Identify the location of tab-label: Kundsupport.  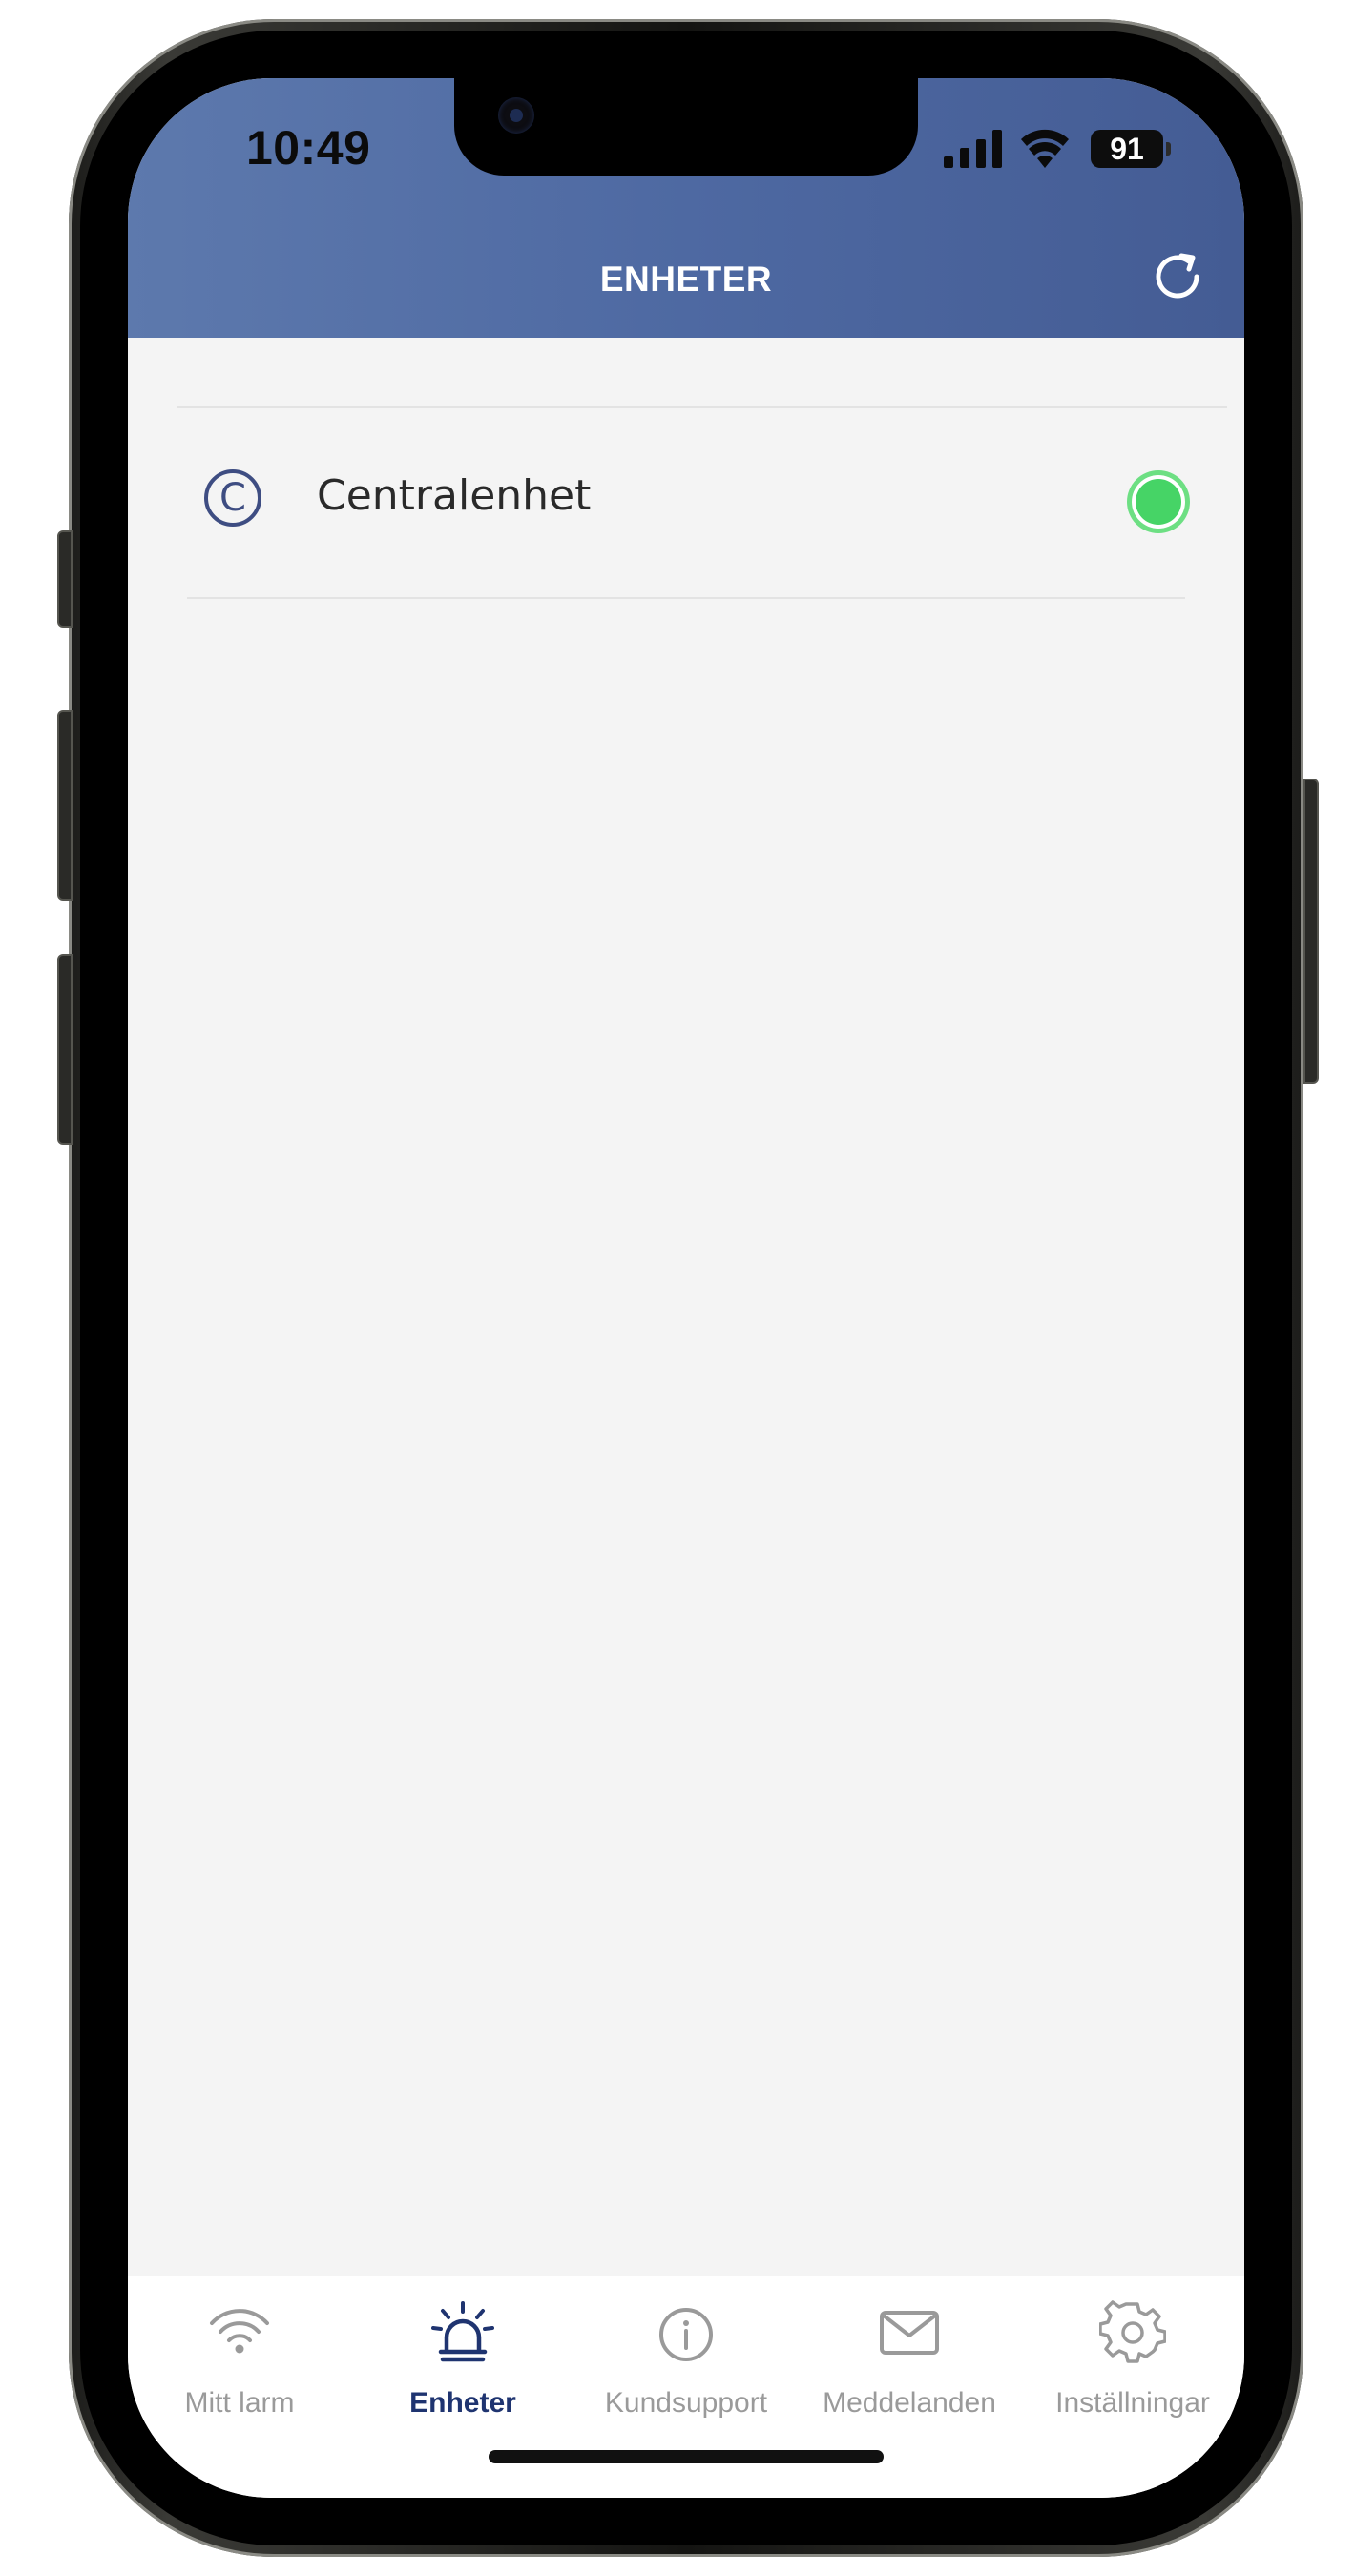
(686, 2403).